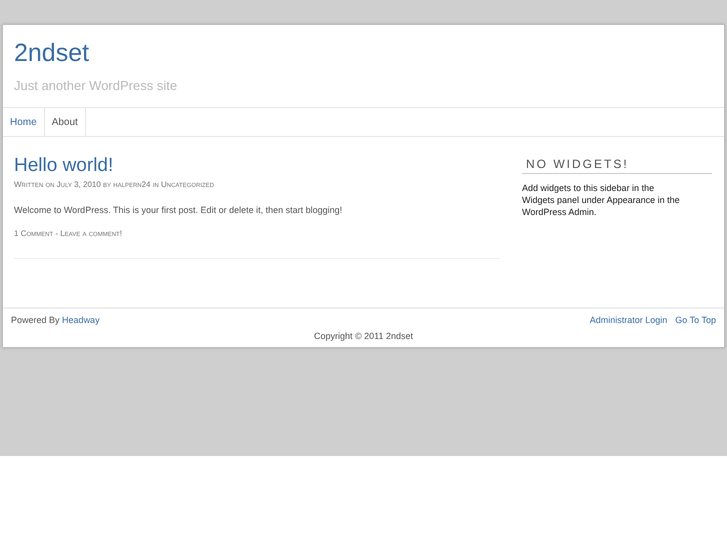 Image resolution: width=727 pixels, height=545 pixels. Describe the element at coordinates (179, 210) in the screenshot. I see `post-body: Welcome to WordPress. This is your first post. Edit or delete it, then start blogging!` at that location.